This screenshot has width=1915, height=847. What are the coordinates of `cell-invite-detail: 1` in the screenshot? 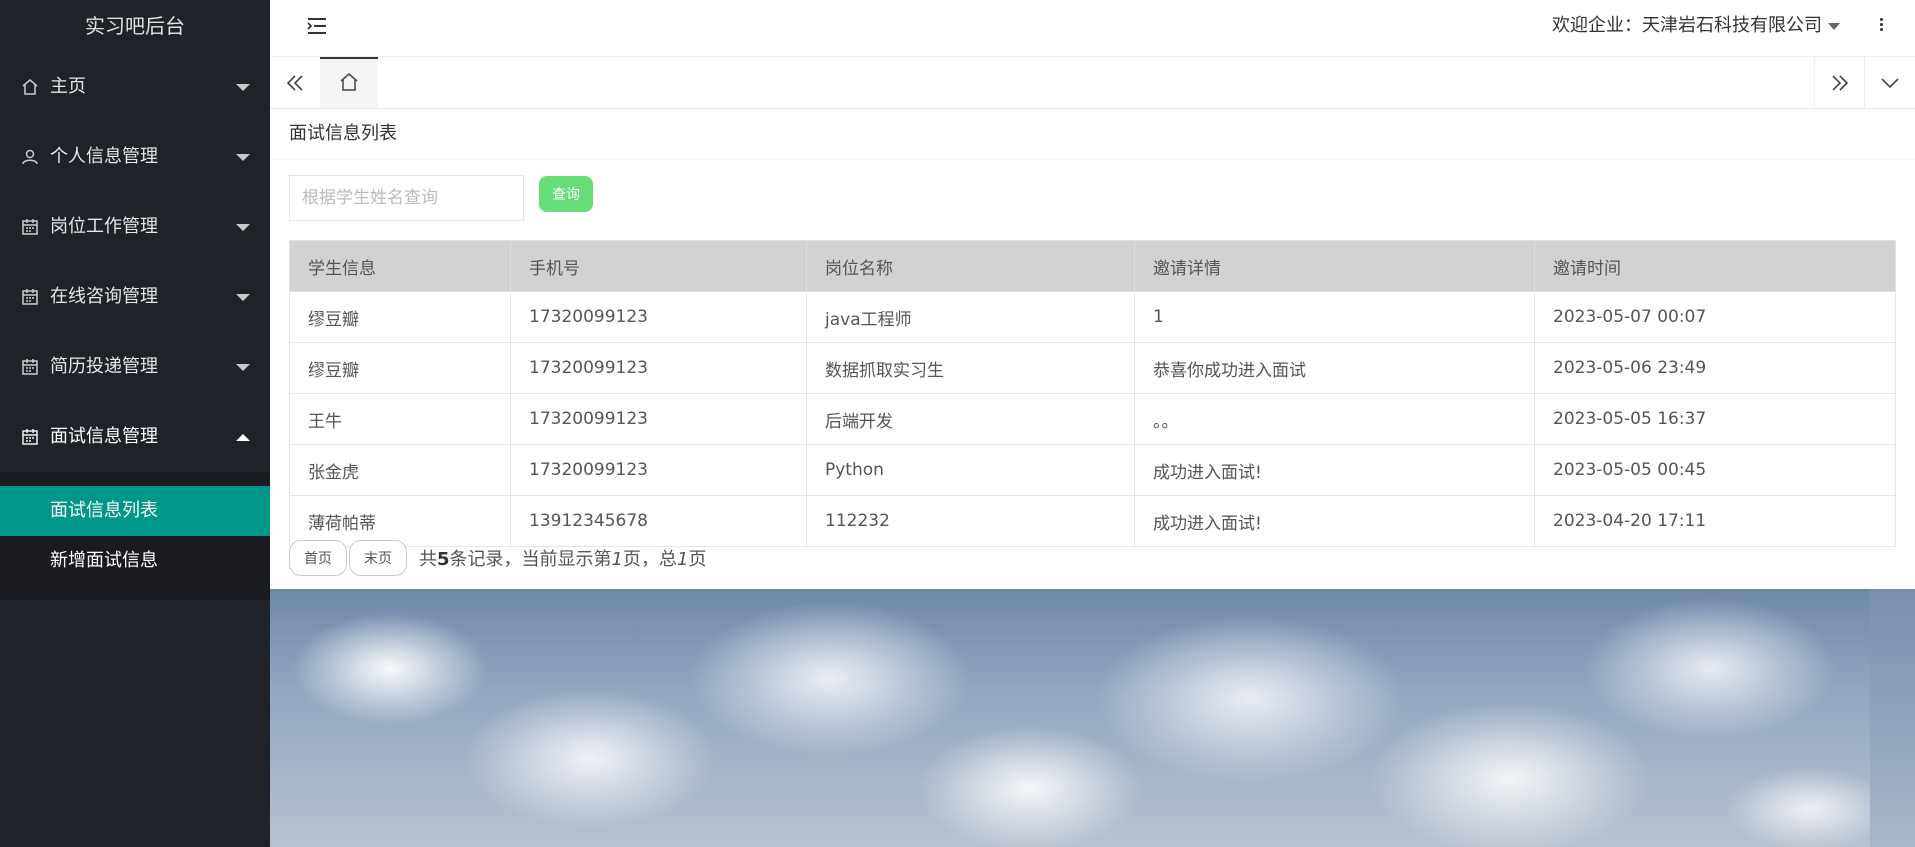 It's located at (1334, 317).